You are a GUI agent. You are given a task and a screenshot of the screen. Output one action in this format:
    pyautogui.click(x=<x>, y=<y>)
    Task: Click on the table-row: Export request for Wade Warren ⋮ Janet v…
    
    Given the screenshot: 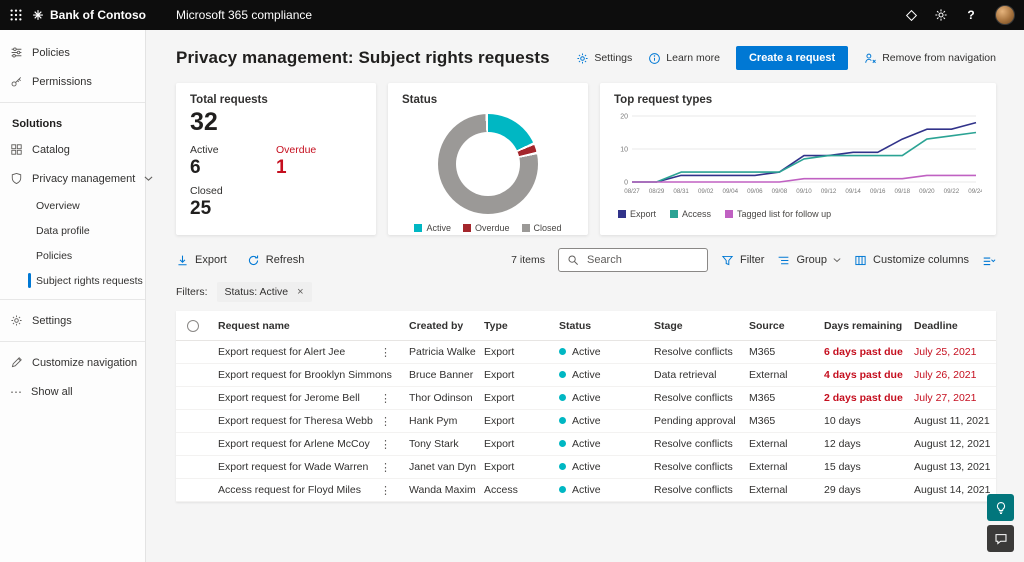 What is the action you would take?
    pyautogui.click(x=586, y=467)
    